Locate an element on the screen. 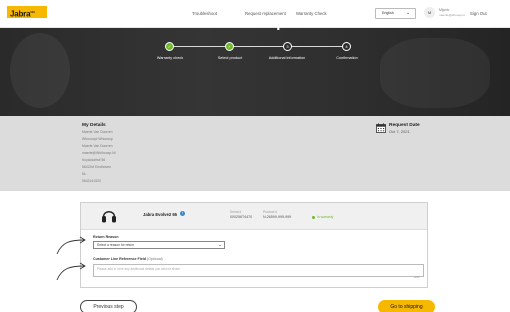  product-number-label: Product # is located at coordinates (270, 212).